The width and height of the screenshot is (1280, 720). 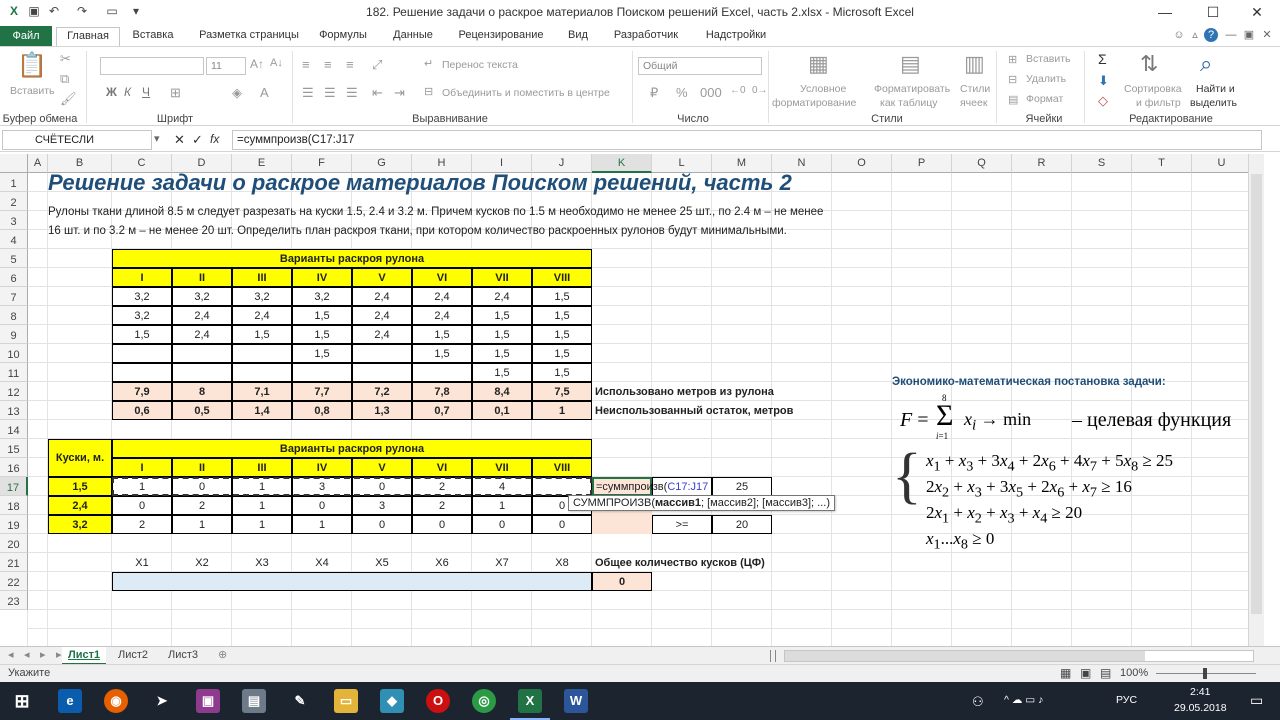 I want to click on cut-icon: ✂, so click(x=65, y=59).